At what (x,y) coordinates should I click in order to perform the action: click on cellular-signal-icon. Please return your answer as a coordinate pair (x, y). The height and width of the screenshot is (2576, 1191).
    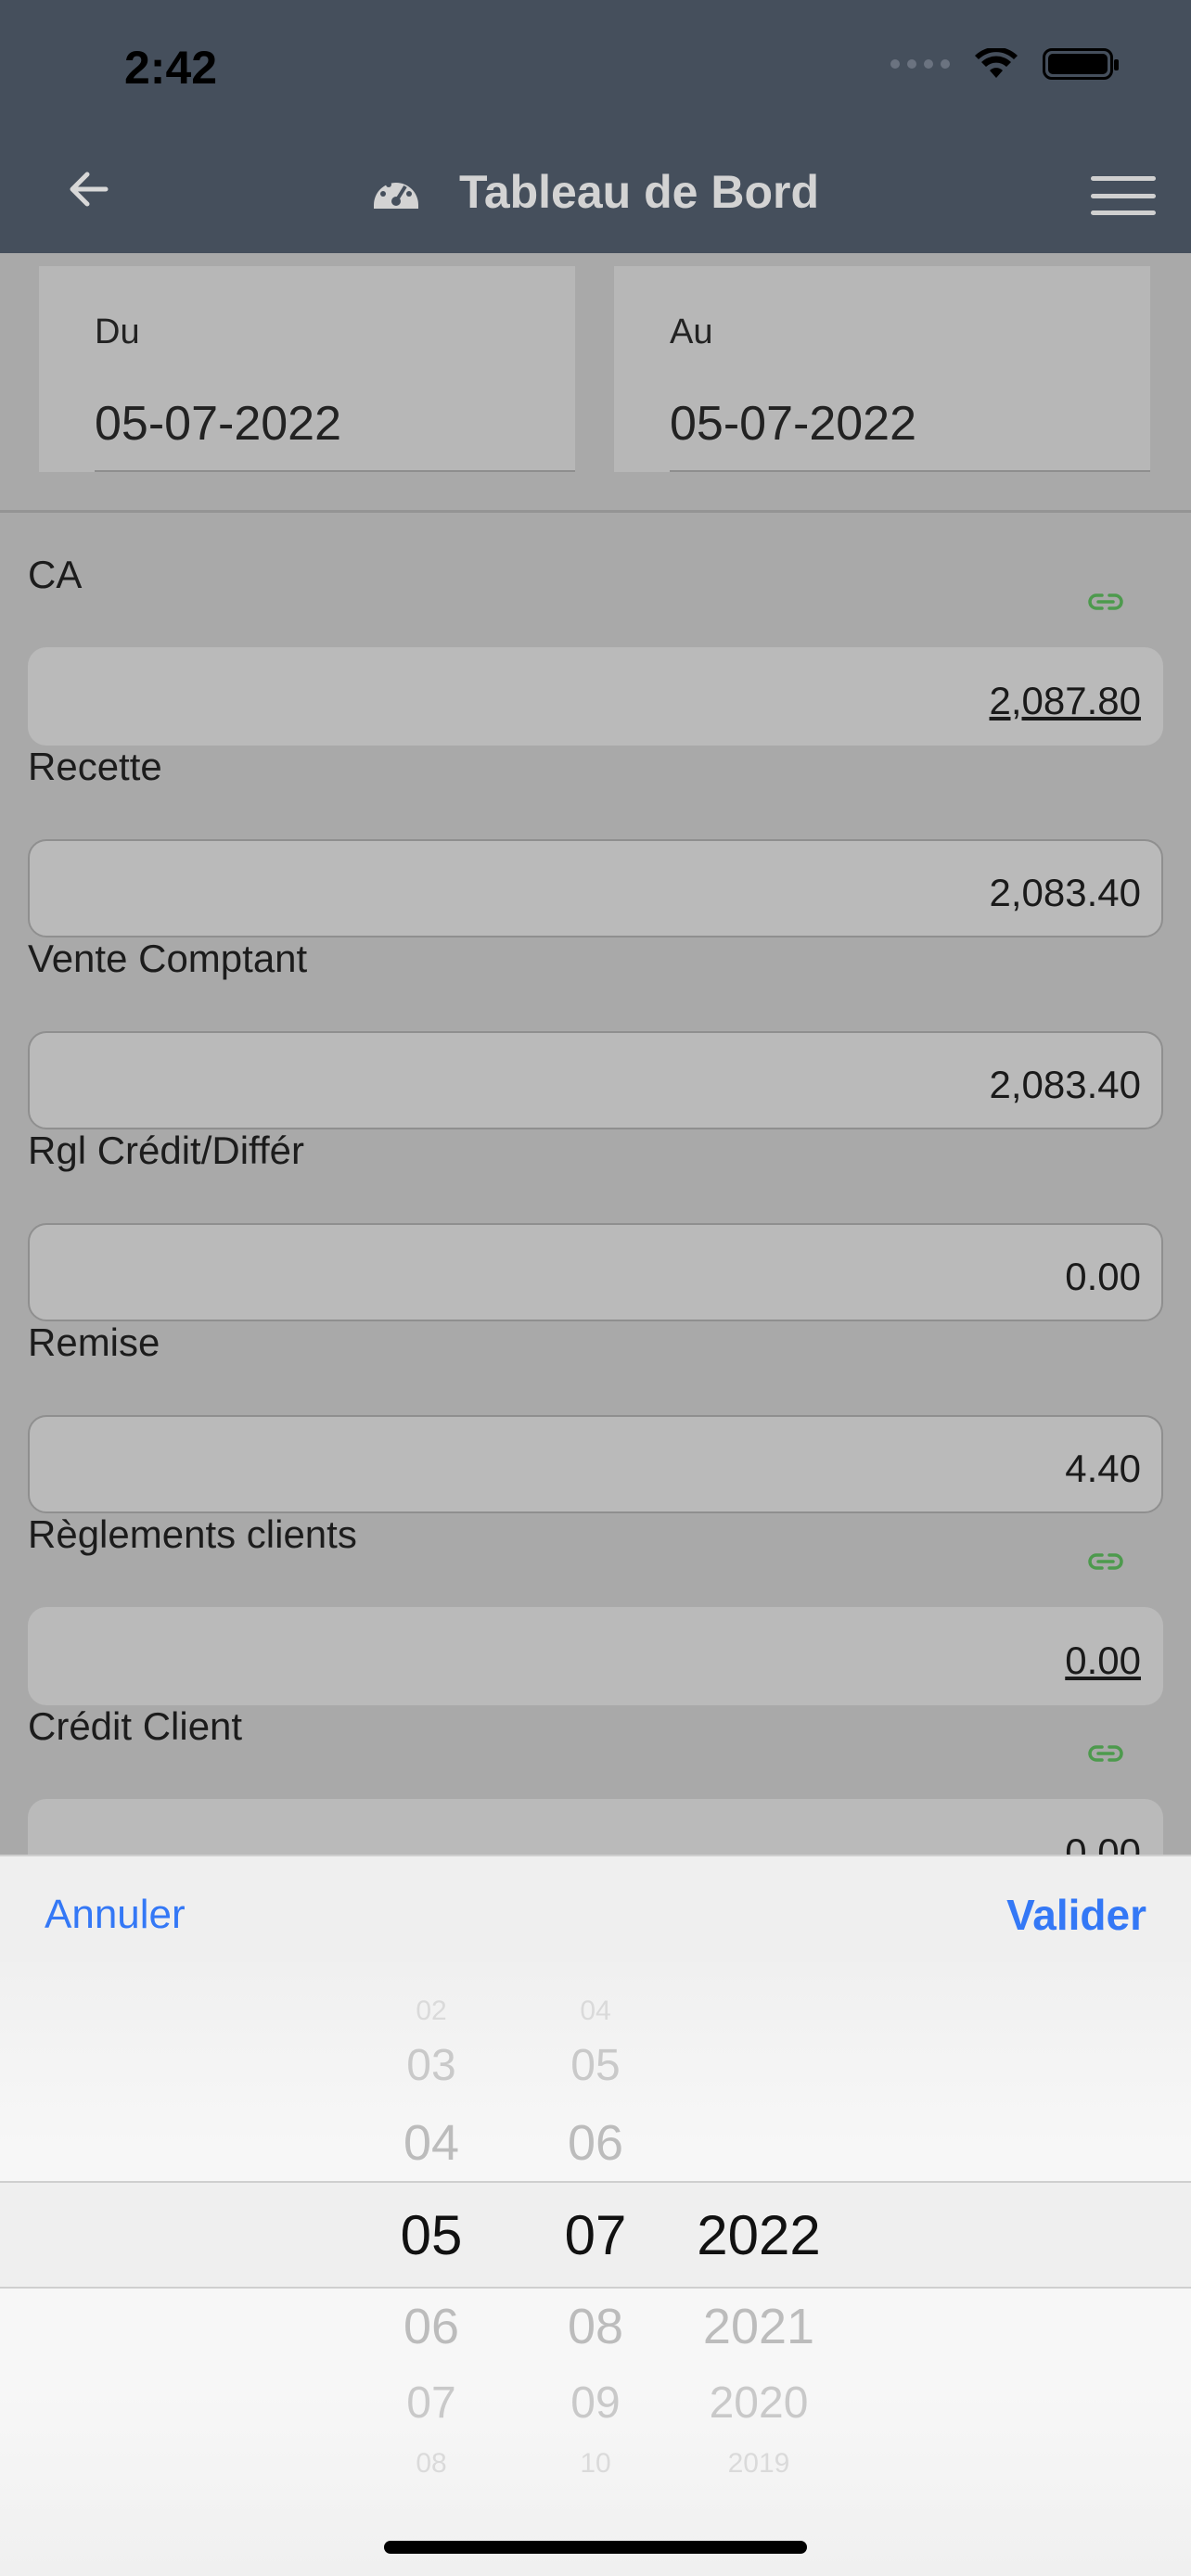
    Looking at the image, I should click on (920, 64).